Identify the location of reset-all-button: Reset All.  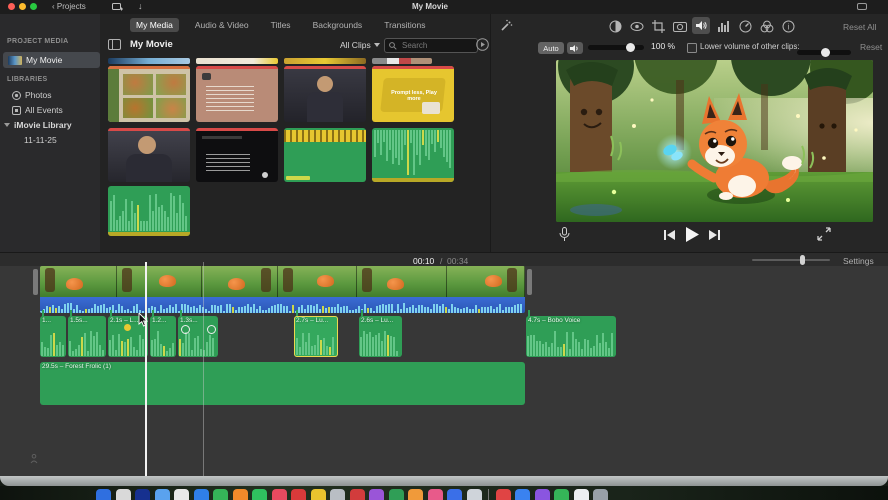
(860, 27).